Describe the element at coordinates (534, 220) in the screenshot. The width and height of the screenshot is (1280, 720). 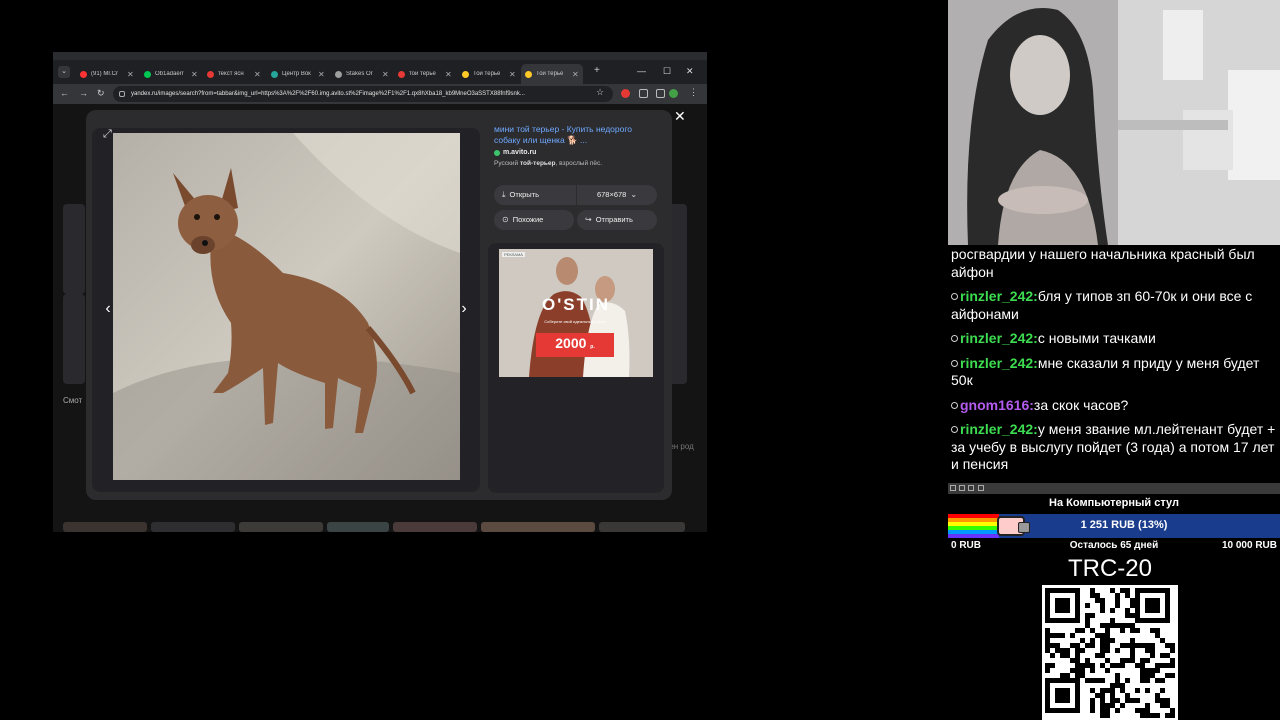
I see `similar-button: ⊙ Похожие` at that location.